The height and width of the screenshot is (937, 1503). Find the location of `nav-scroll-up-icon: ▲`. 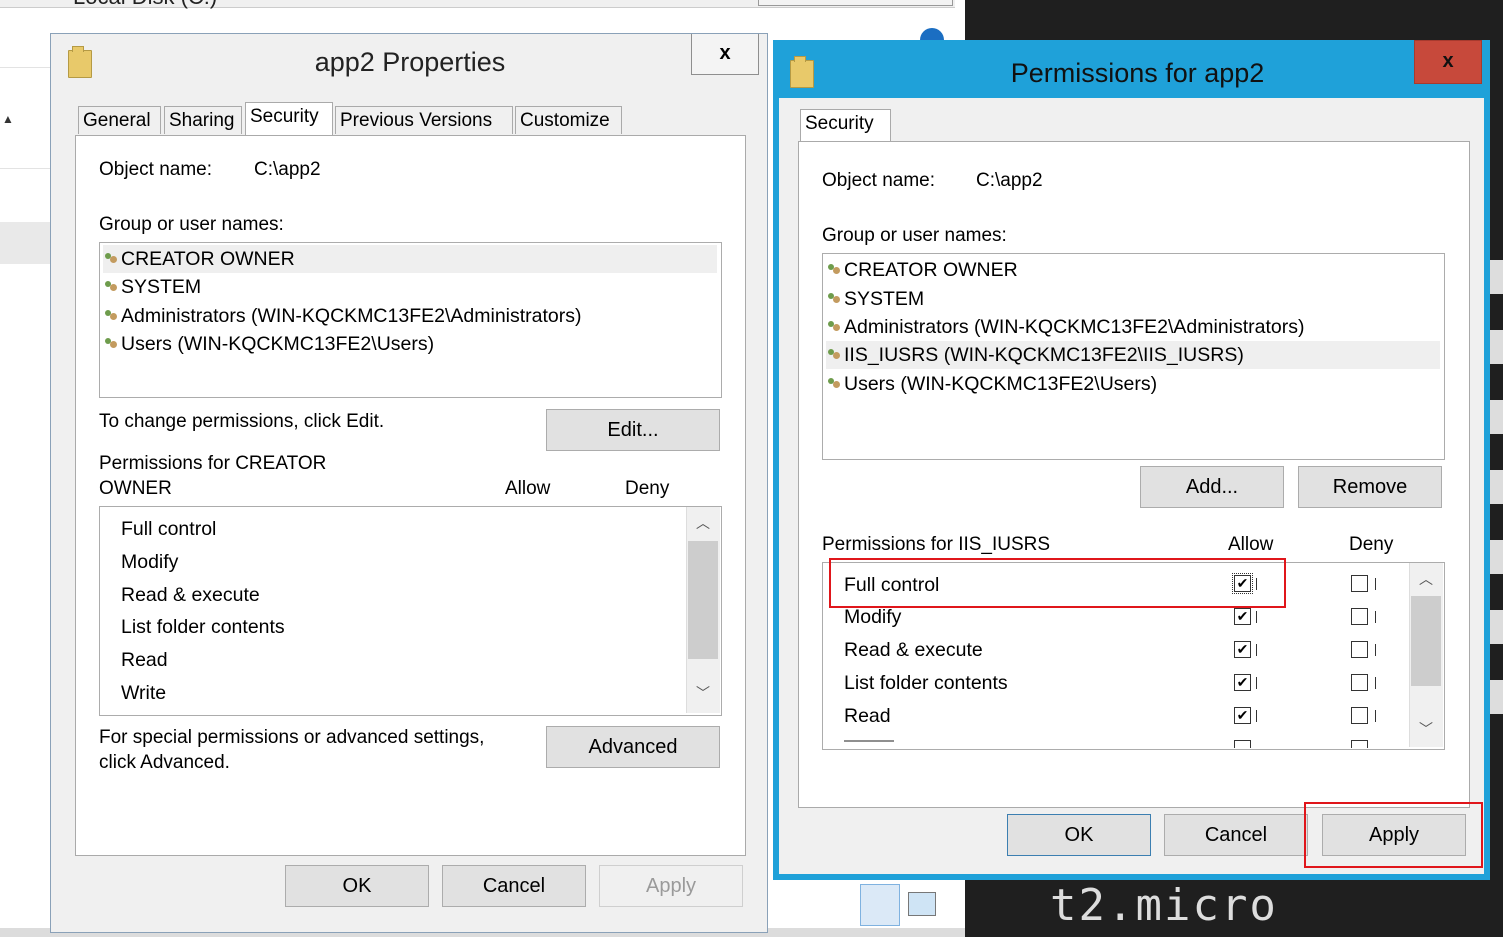

nav-scroll-up-icon: ▲ is located at coordinates (8, 119).